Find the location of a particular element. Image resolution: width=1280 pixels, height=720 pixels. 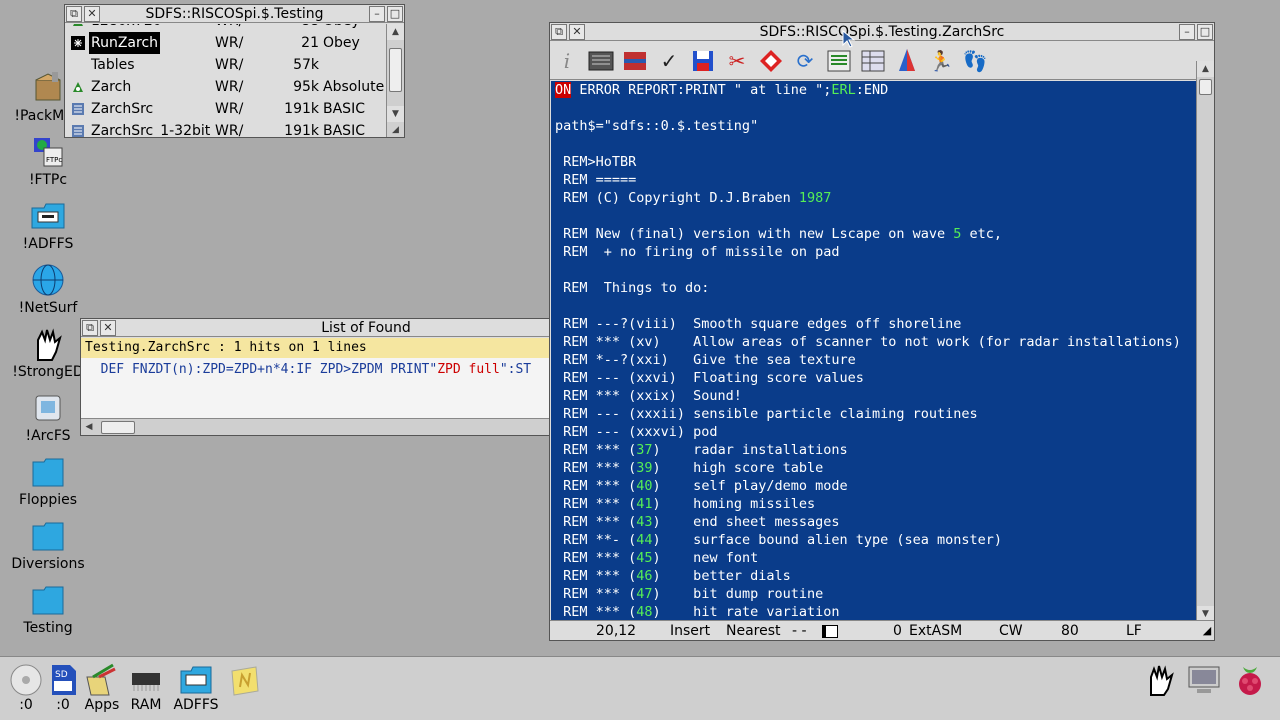

filer-row: RunZarch WR/ 21 Obey is located at coordinates (227, 43).